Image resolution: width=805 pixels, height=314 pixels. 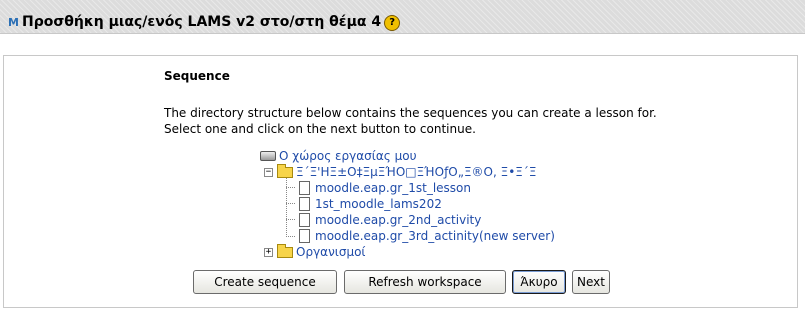 I want to click on refresh-workspace-button: Refresh workspace, so click(x=425, y=282).